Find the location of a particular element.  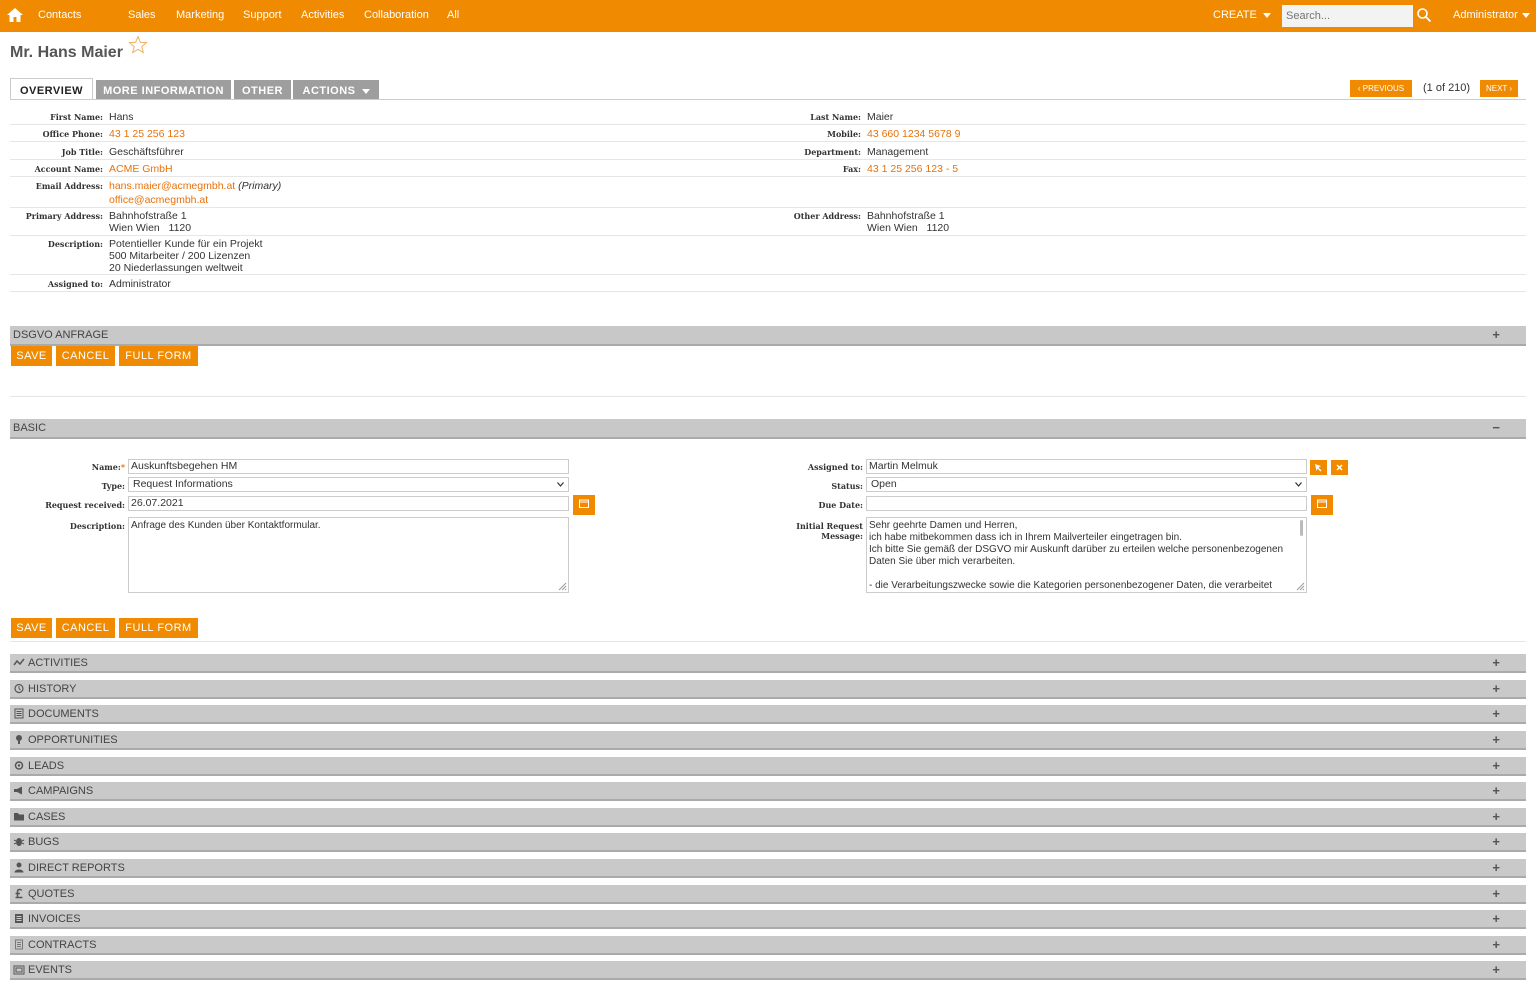

nav-contacts: Contacts is located at coordinates (59, 15).